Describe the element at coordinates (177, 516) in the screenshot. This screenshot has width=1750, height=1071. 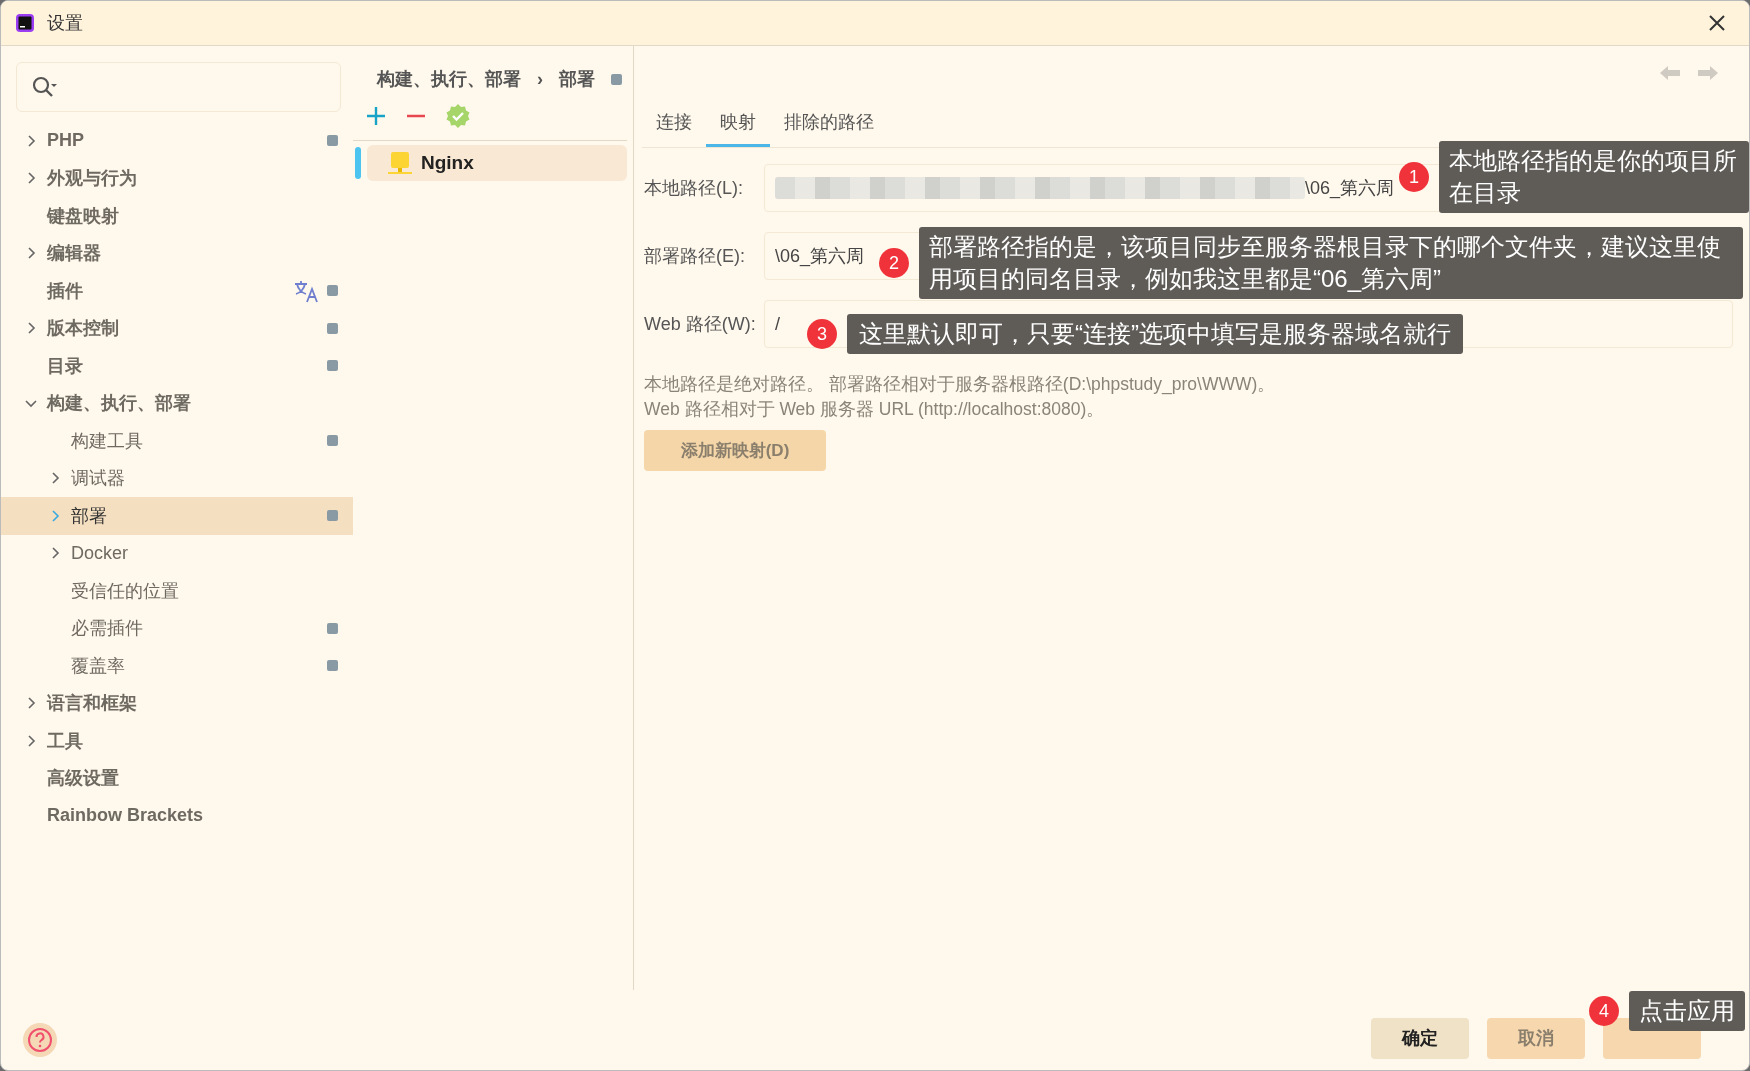
I see `tree-item: 部署` at that location.